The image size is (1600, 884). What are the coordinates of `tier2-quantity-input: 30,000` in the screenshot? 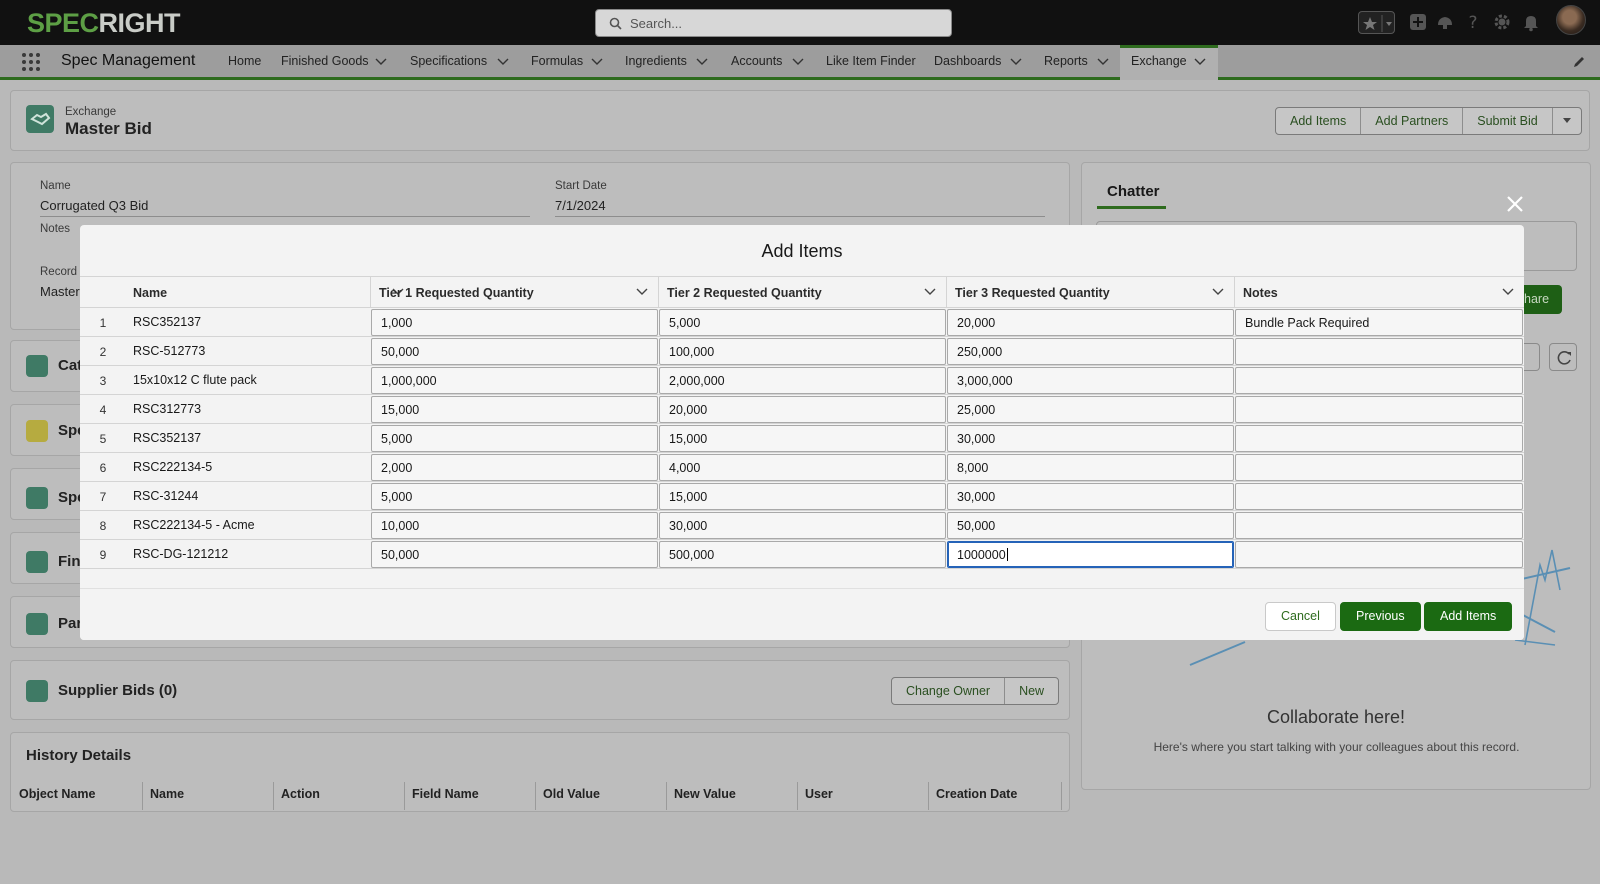 It's located at (802, 525).